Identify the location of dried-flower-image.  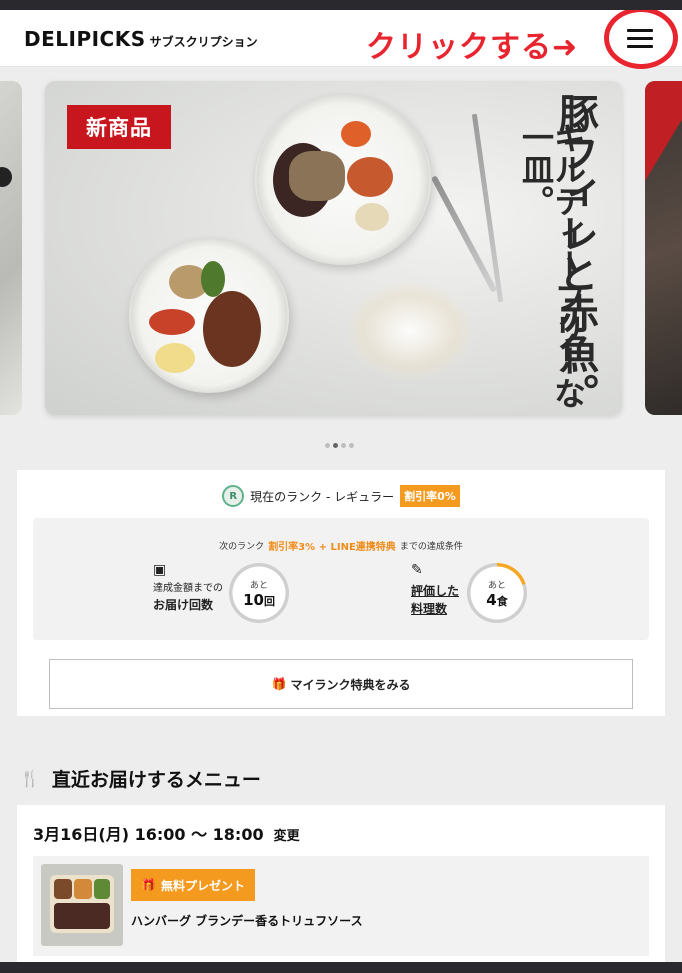
(410, 331).